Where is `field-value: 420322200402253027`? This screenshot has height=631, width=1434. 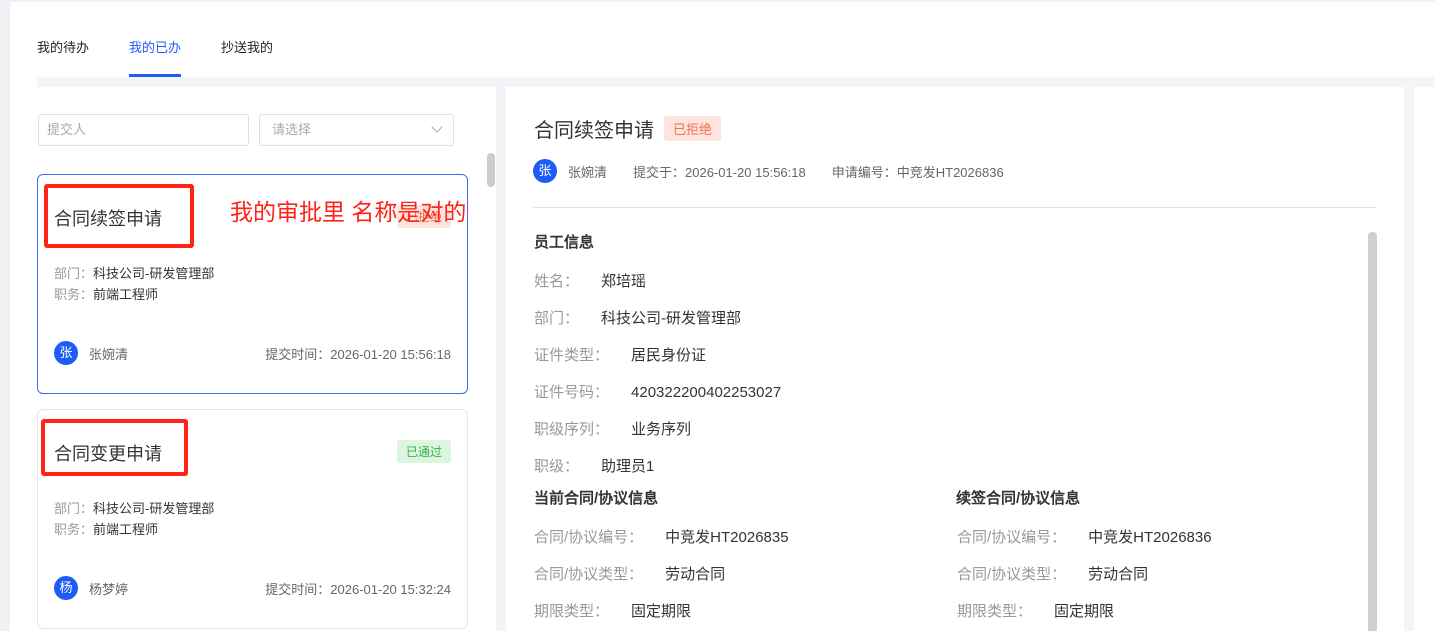 field-value: 420322200402253027 is located at coordinates (706, 392).